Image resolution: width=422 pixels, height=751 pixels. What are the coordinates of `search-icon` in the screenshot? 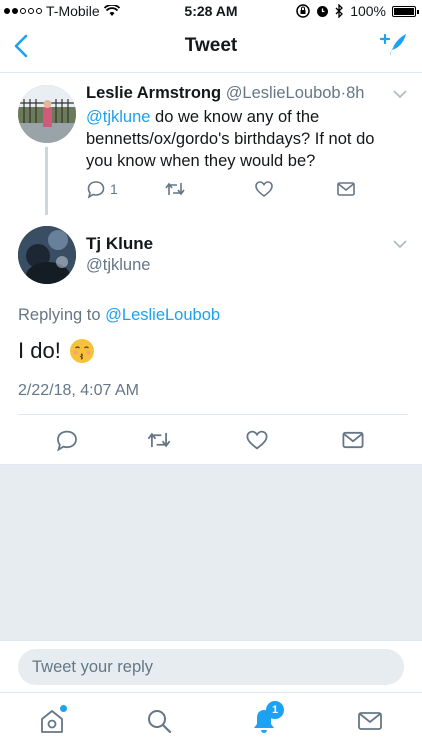 It's located at (160, 722).